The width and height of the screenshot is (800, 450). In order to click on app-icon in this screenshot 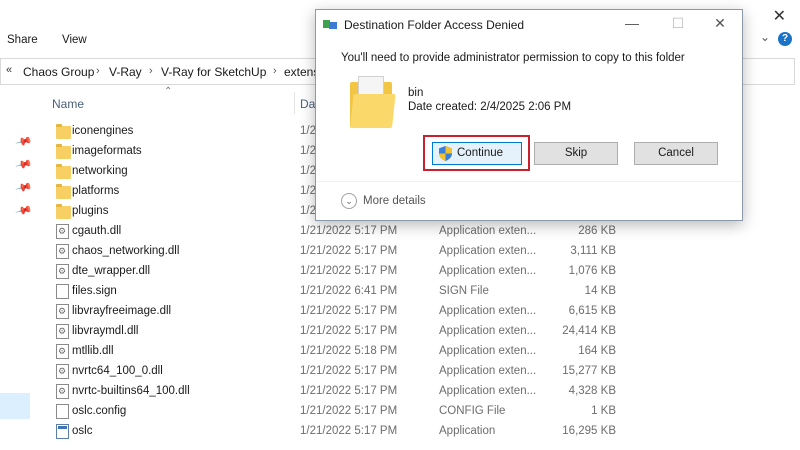, I will do `click(62, 431)`.